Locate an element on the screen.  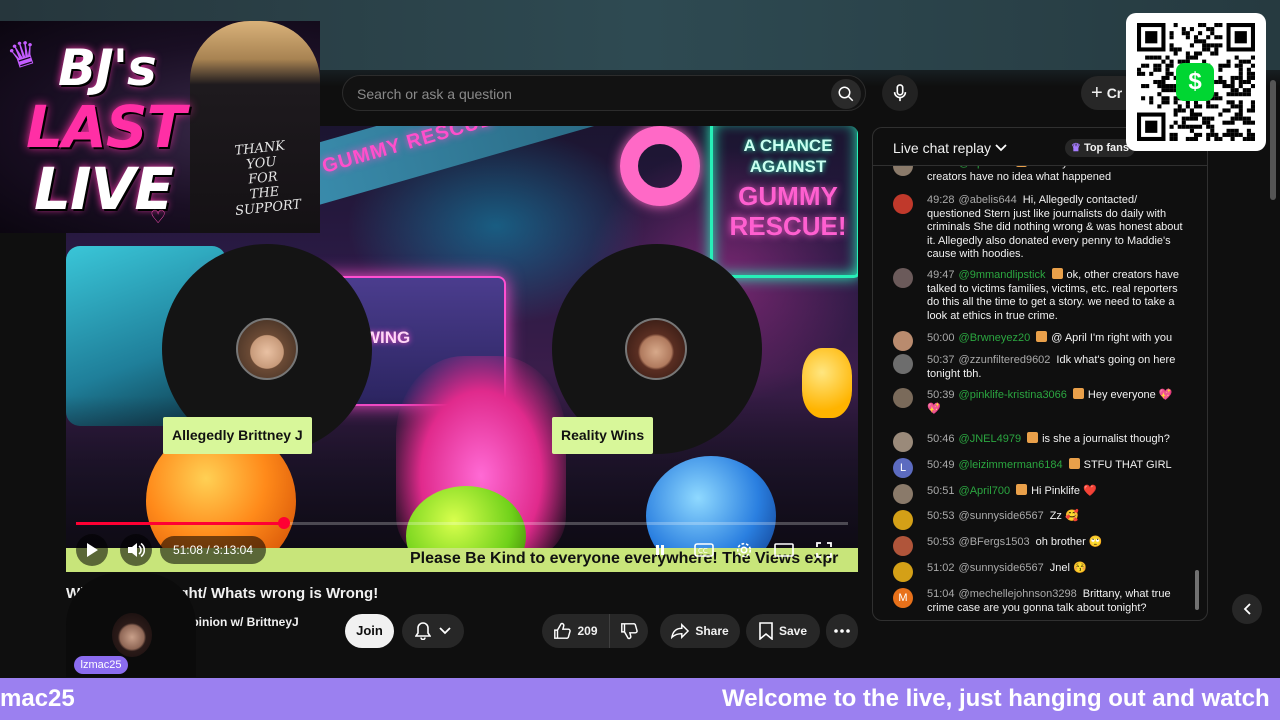
captions-button: CC is located at coordinates (704, 550).